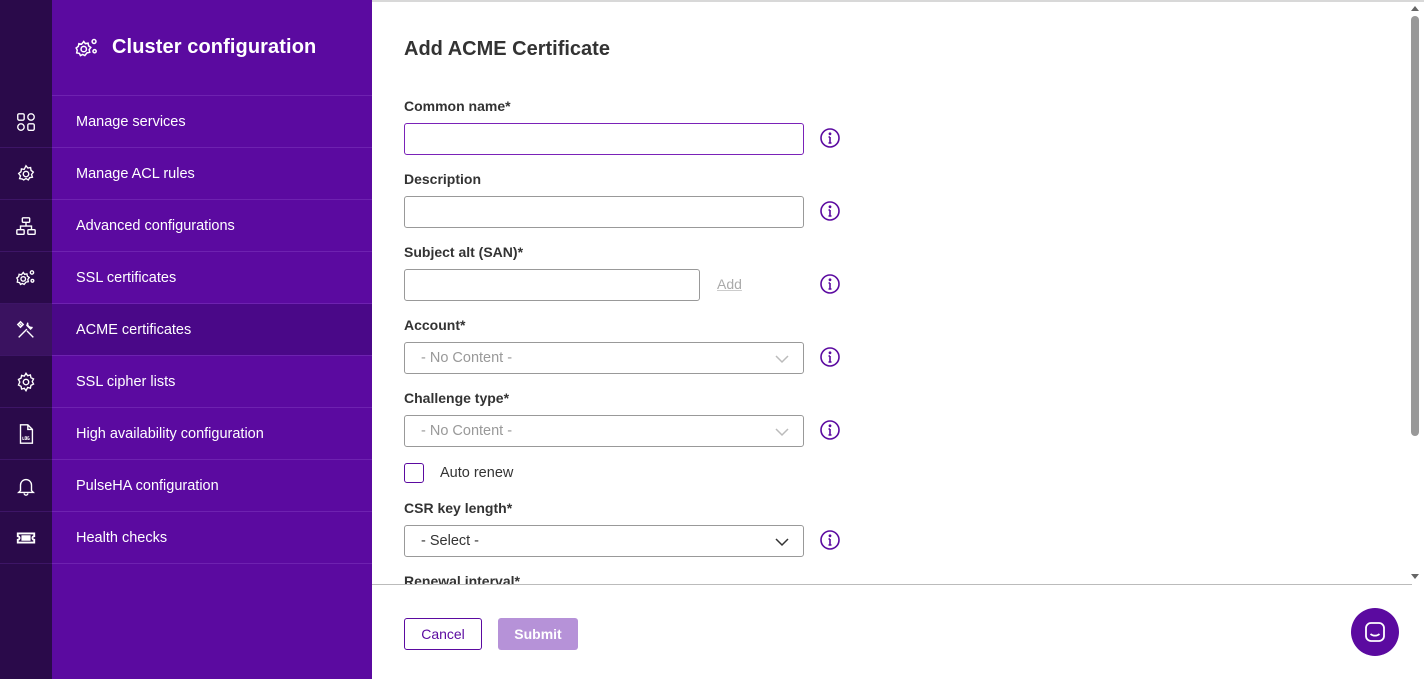 The width and height of the screenshot is (1424, 679). Describe the element at coordinates (464, 252) in the screenshot. I see `san-label: Subject alt (SAN)*` at that location.